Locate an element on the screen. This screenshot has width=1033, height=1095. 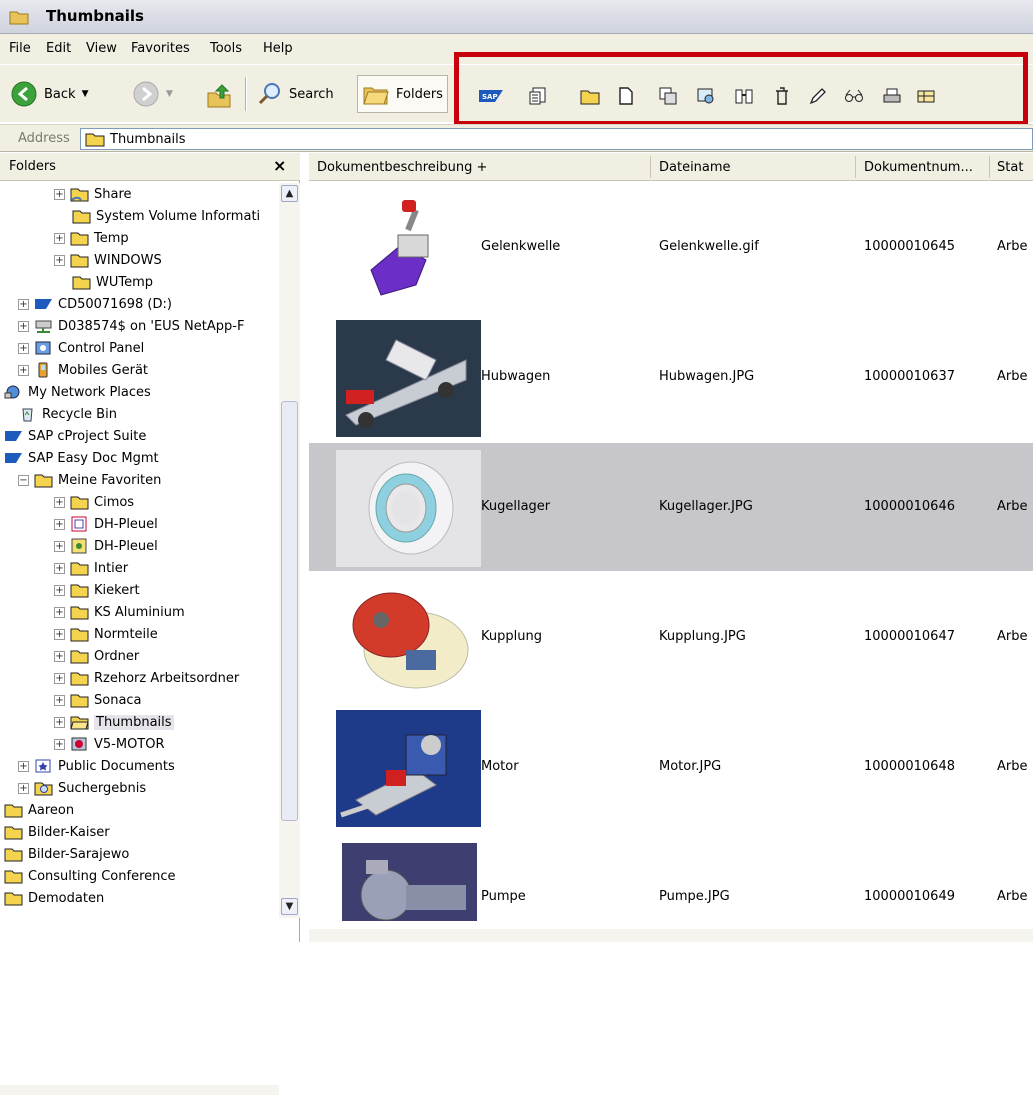
tree-item: My Network Places is located at coordinates (77, 392).